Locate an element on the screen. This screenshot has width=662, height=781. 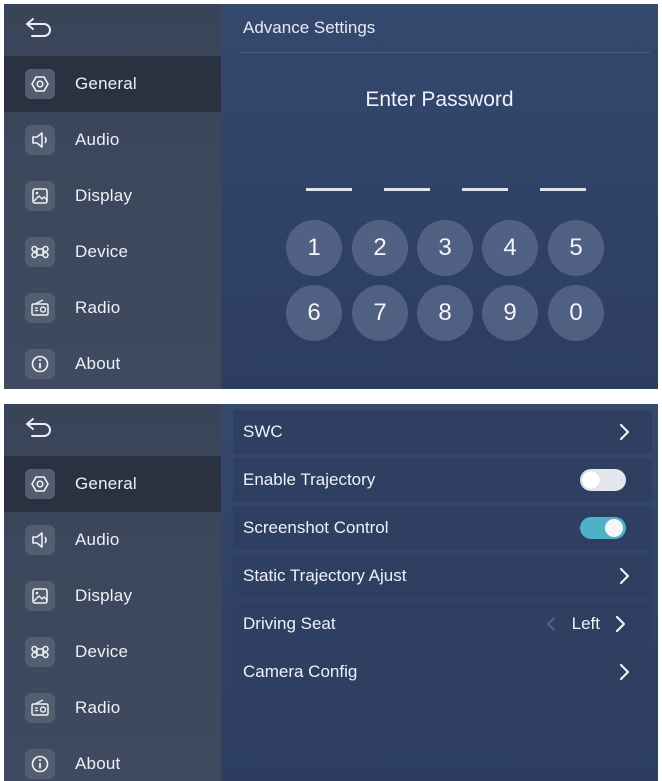
setting-label: Enable Trajectory is located at coordinates (309, 479).